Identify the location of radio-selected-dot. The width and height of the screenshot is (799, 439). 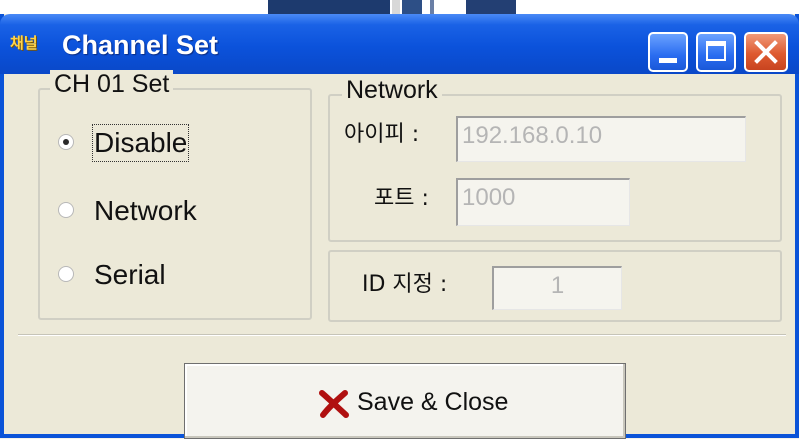
(66, 142).